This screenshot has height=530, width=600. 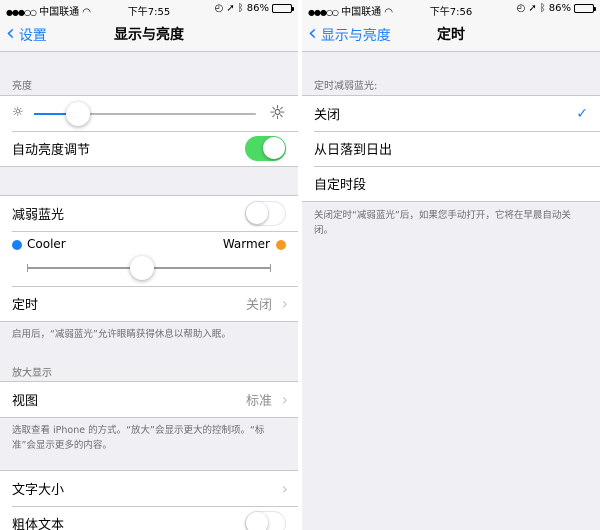 I want to click on page-title: 定时, so click(x=451, y=35).